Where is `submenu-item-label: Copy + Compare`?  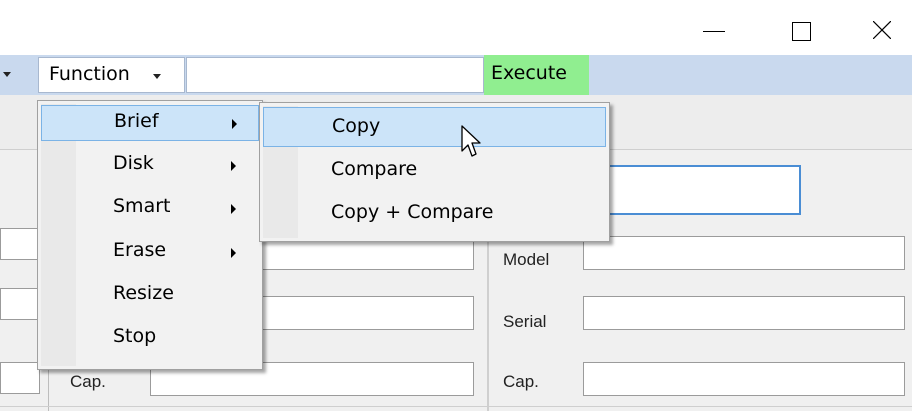 submenu-item-label: Copy + Compare is located at coordinates (412, 212).